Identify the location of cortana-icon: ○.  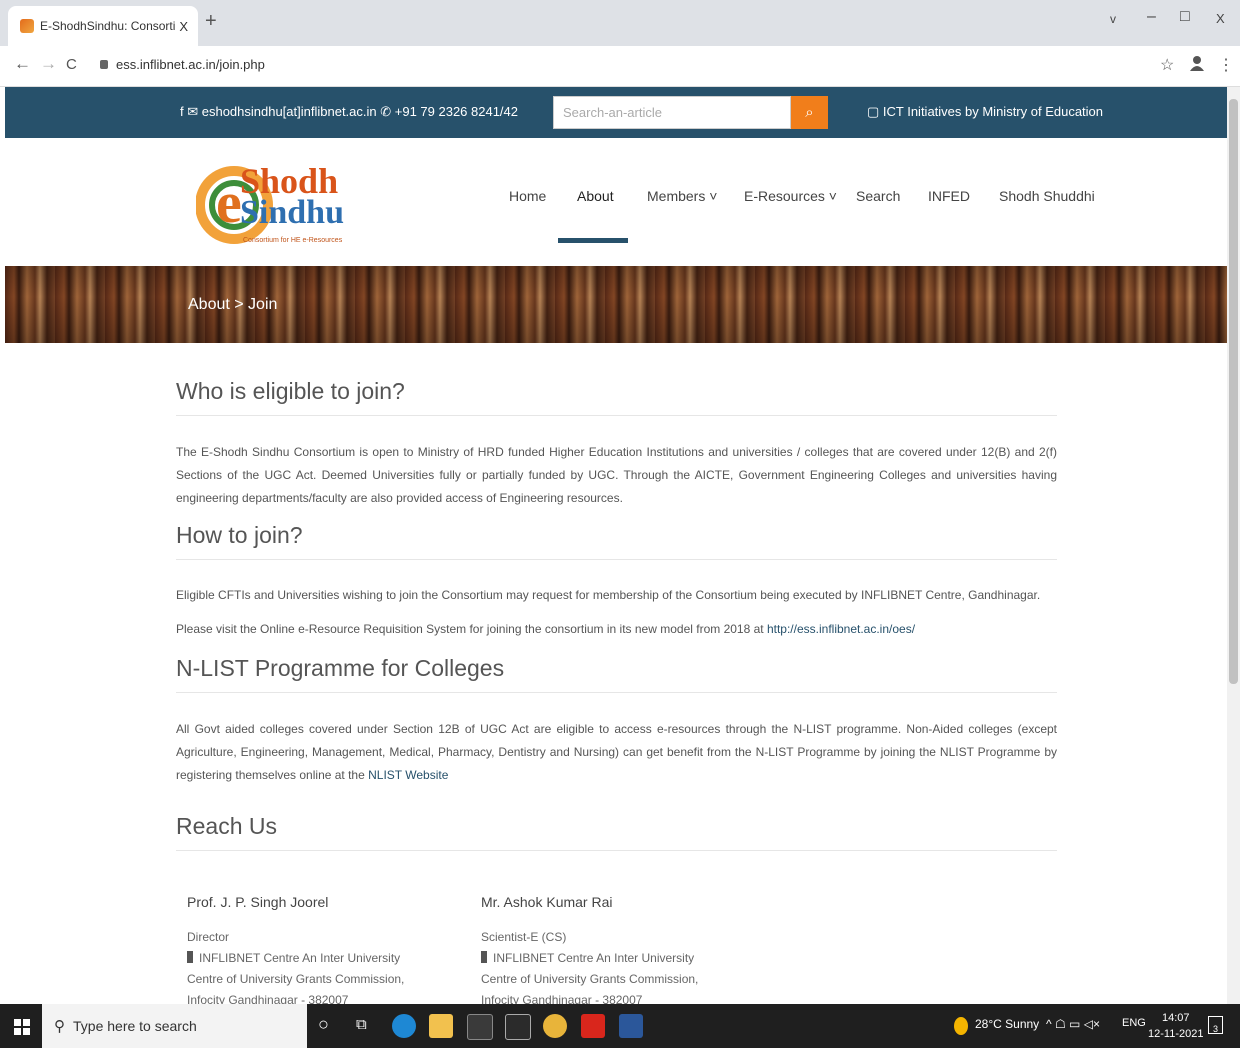
(323, 1024).